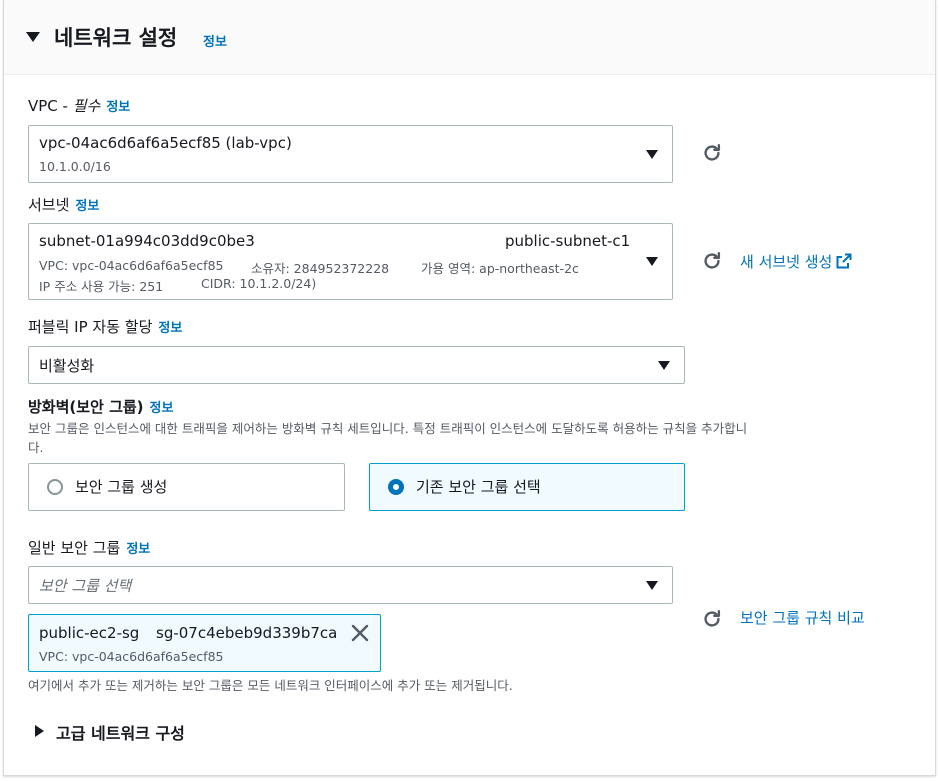 The height and width of the screenshot is (781, 939). What do you see at coordinates (67, 366) in the screenshot?
I see `public-ip-value: 비활성화` at bounding box center [67, 366].